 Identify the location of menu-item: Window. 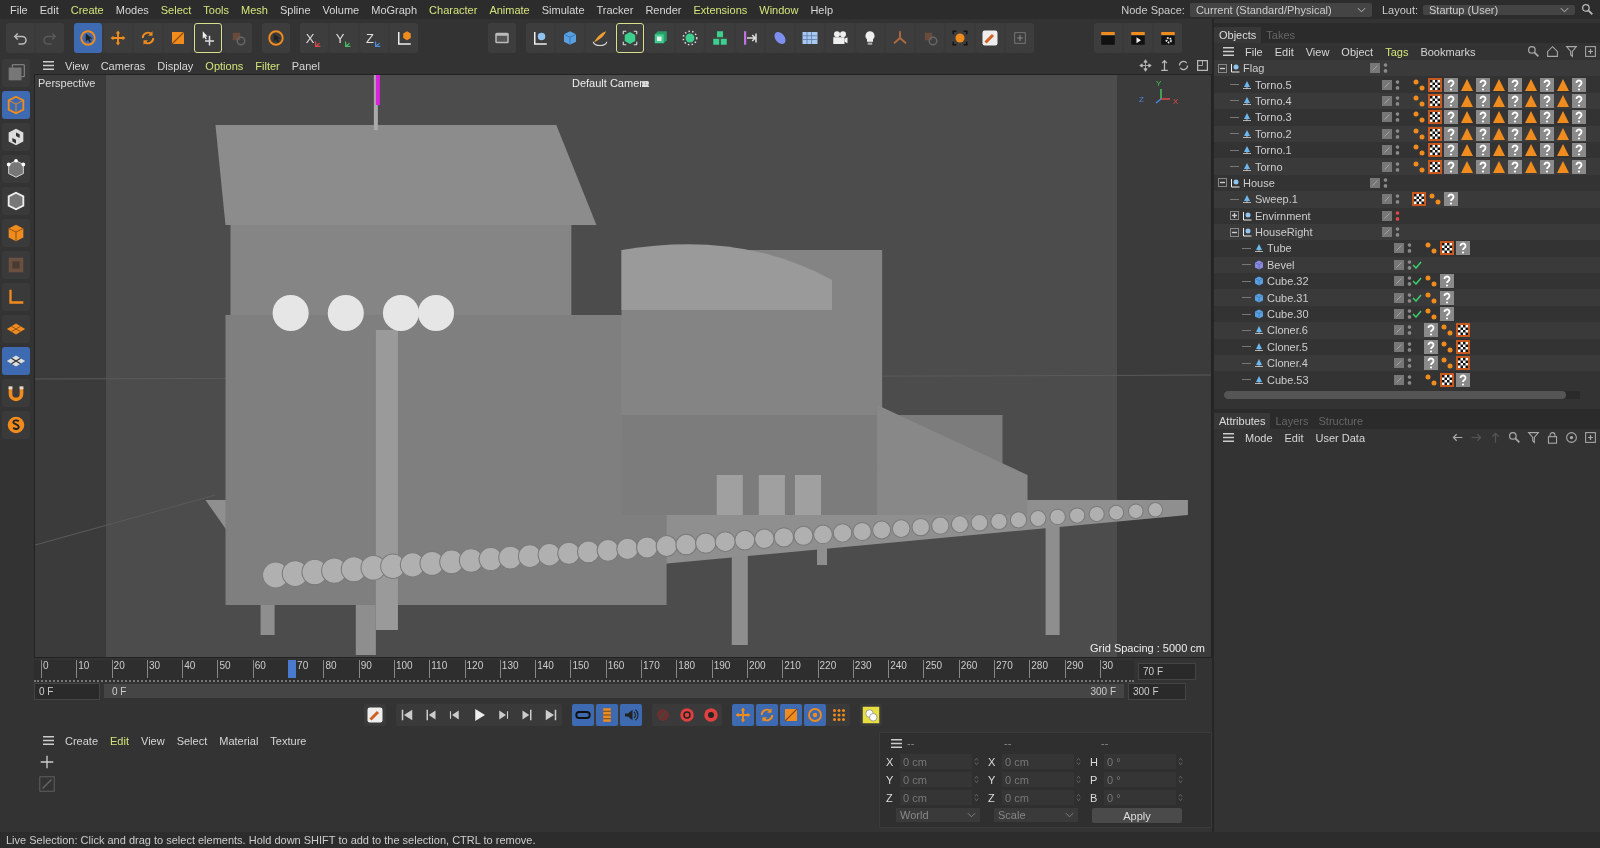
(779, 9).